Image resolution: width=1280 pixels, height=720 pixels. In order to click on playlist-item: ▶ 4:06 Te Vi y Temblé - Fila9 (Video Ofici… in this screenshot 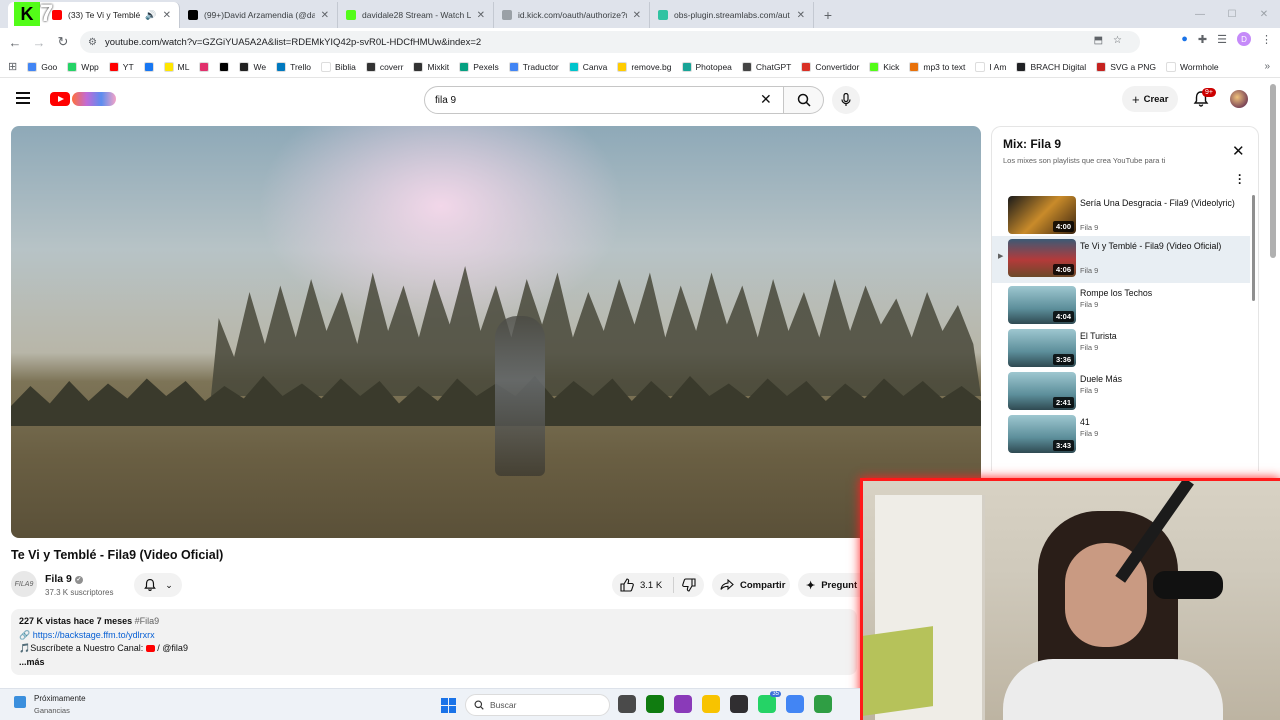, I will do `click(1121, 259)`.